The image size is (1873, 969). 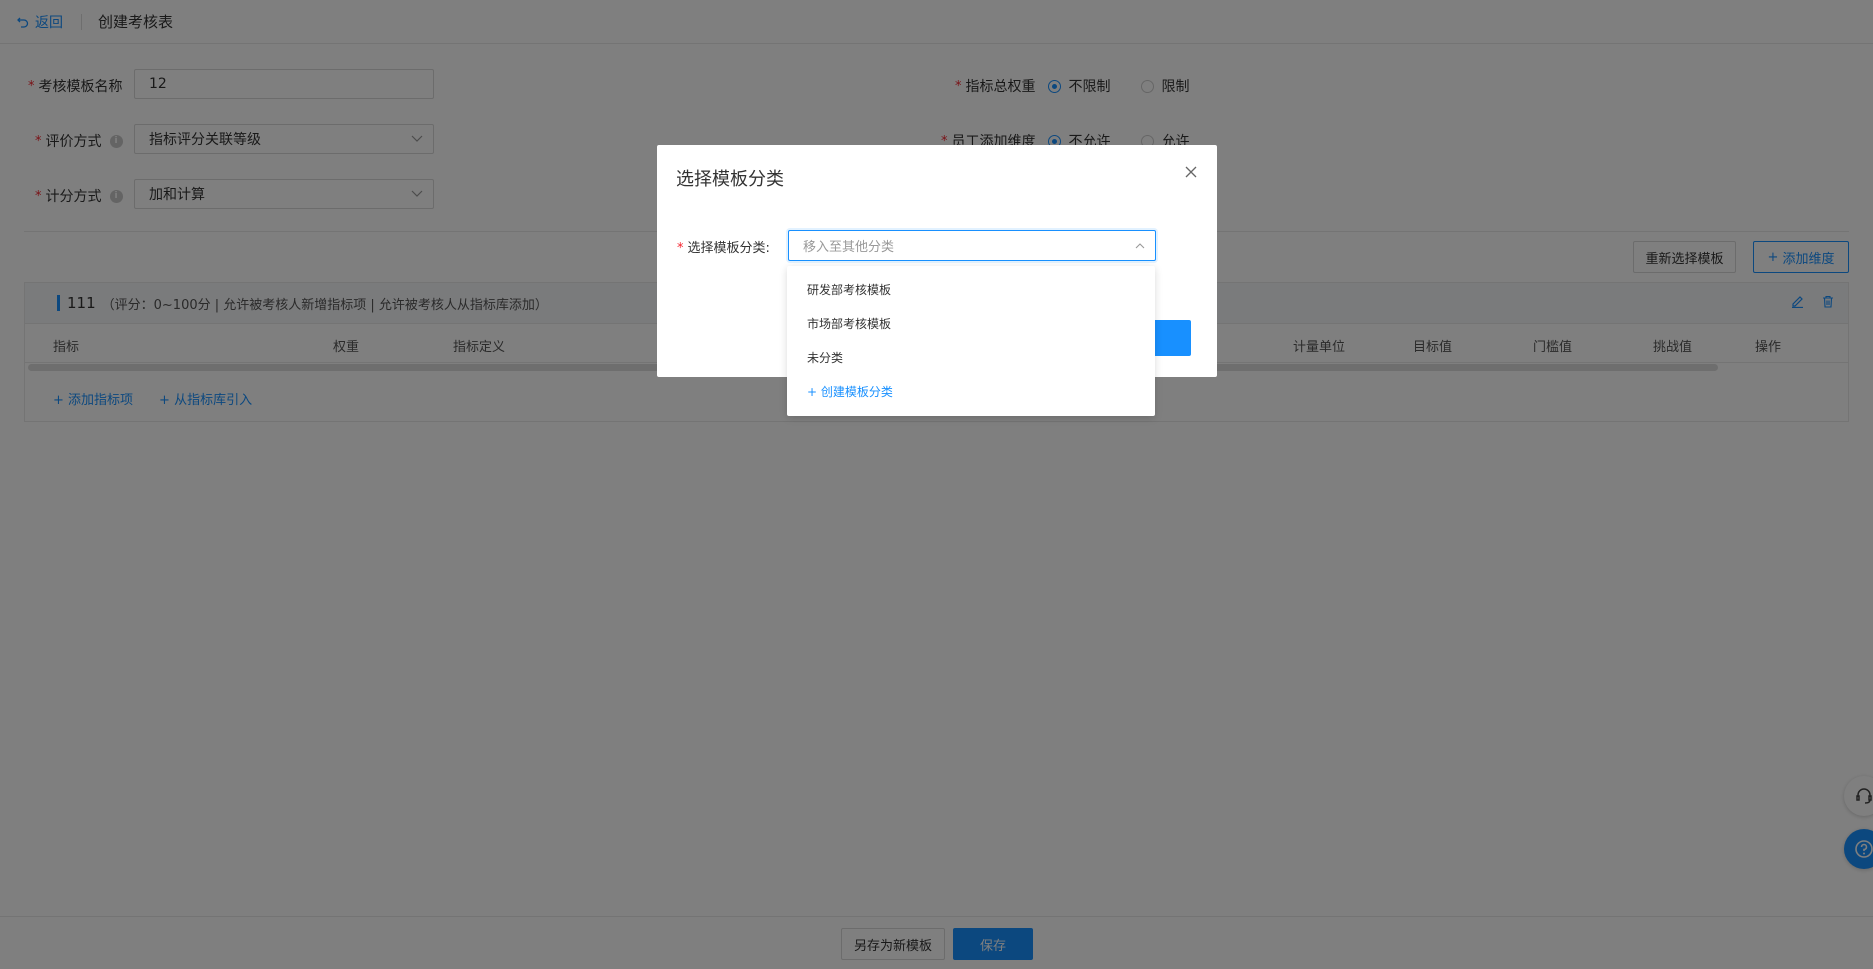 What do you see at coordinates (971, 391) in the screenshot?
I see `create-category-option: + 创建模板分类` at bounding box center [971, 391].